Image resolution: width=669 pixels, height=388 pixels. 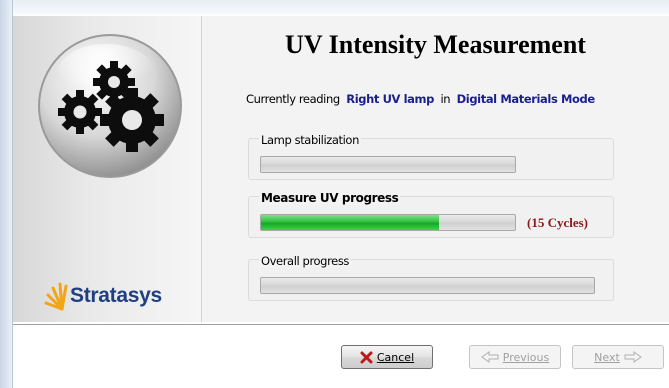 What do you see at coordinates (341, 325) in the screenshot?
I see `footer-divider` at bounding box center [341, 325].